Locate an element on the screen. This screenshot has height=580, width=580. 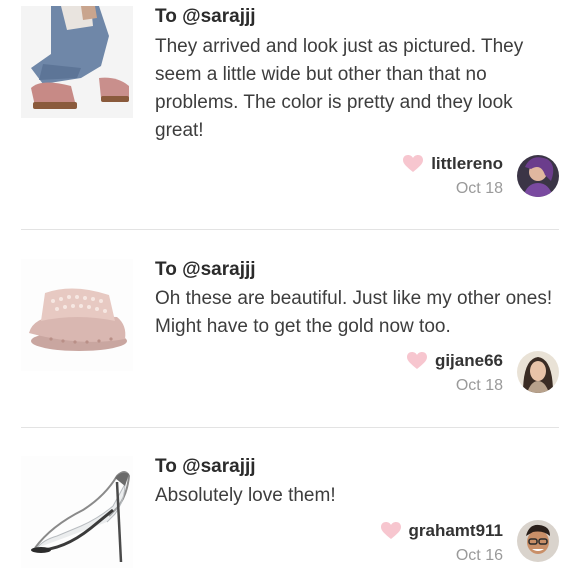
reviewer-username: grahamt911 is located at coordinates (456, 531).